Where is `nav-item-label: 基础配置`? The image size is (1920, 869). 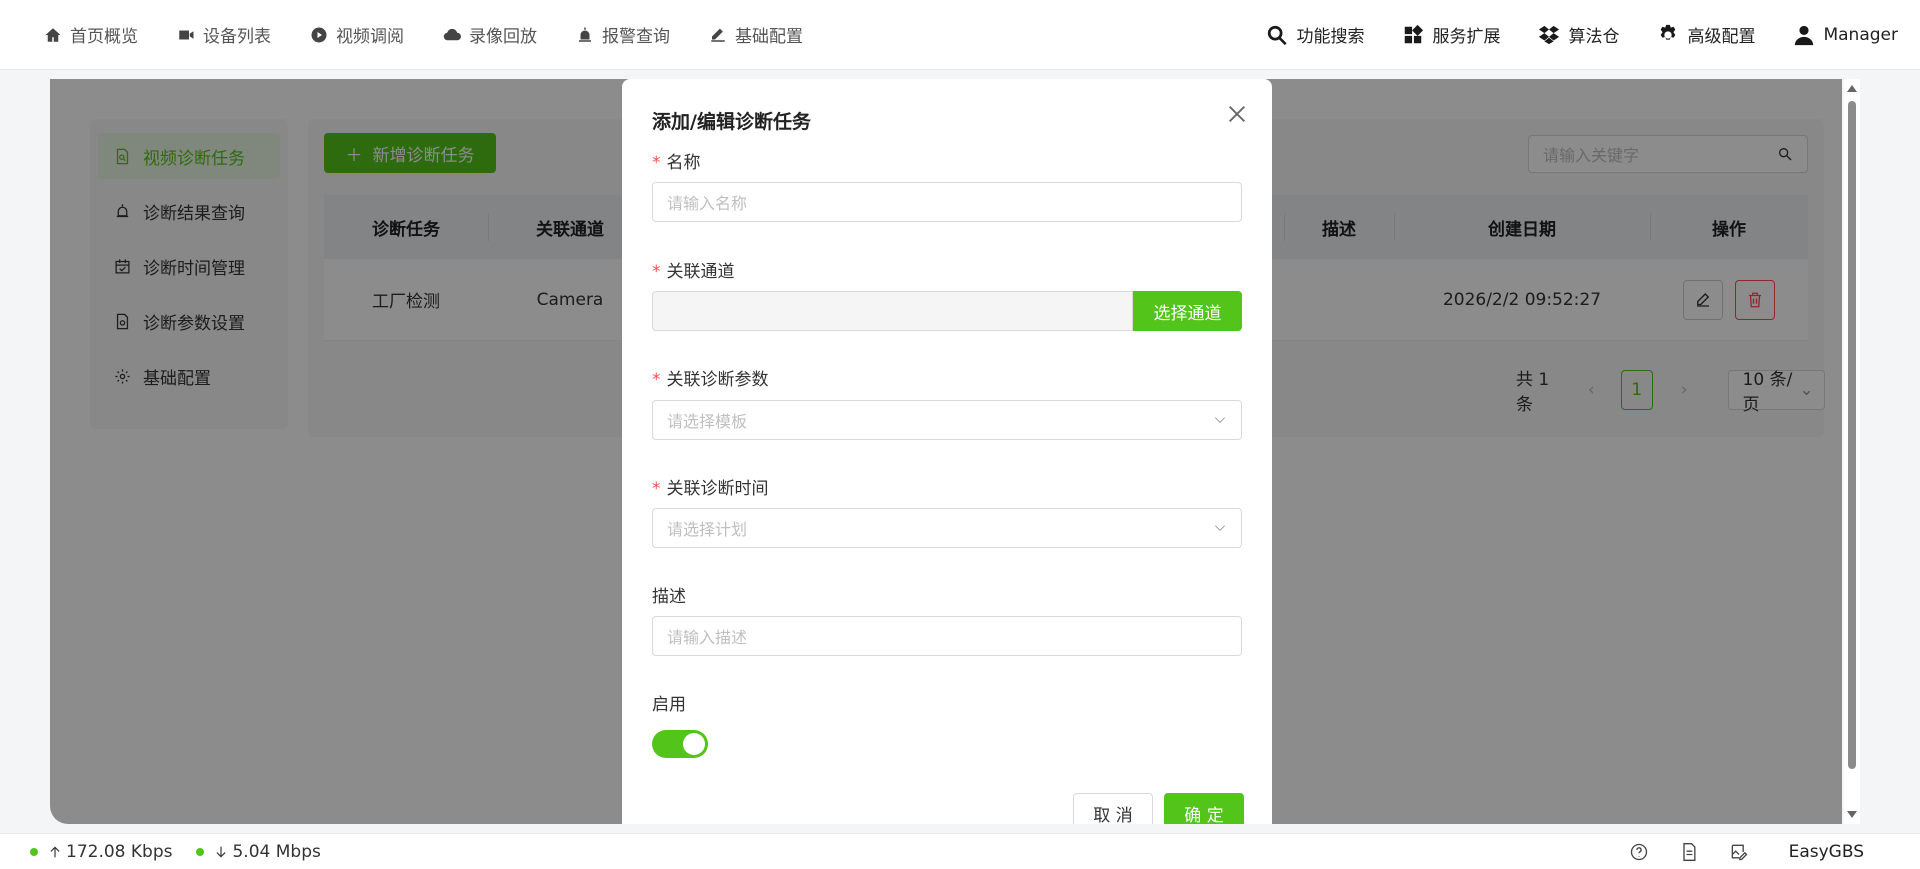 nav-item-label: 基础配置 is located at coordinates (769, 37).